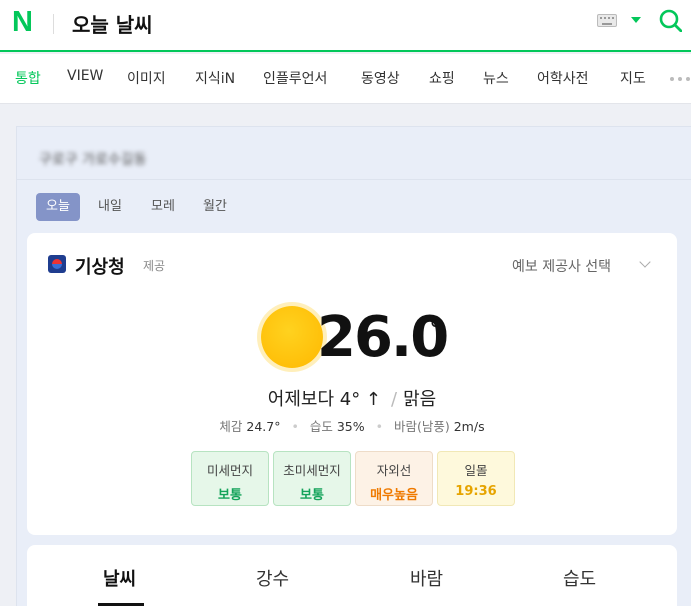 The image size is (691, 606). I want to click on temperature-unit: °, so click(435, 330).